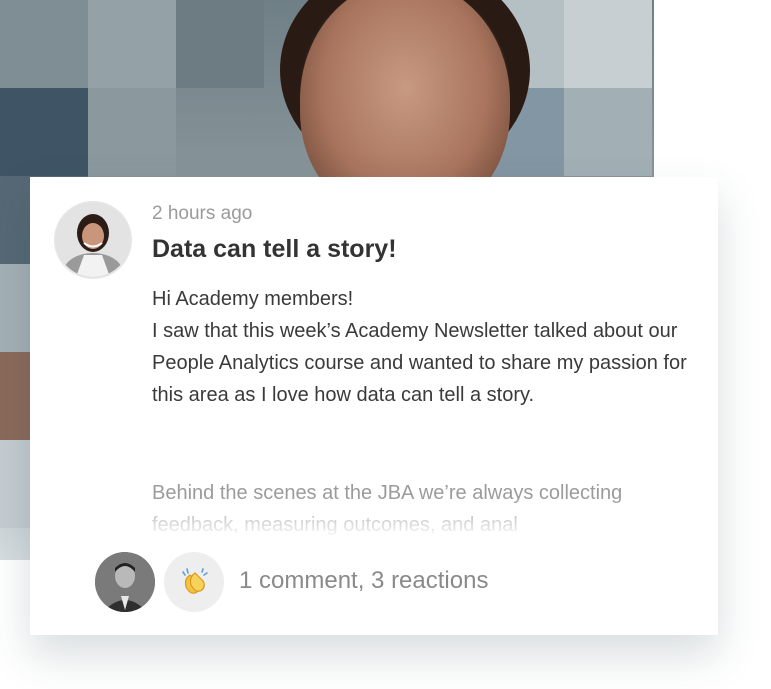 The image size is (771, 689). Describe the element at coordinates (363, 581) in the screenshot. I see `engagement-summary: 1 comment, 3 reactions` at that location.